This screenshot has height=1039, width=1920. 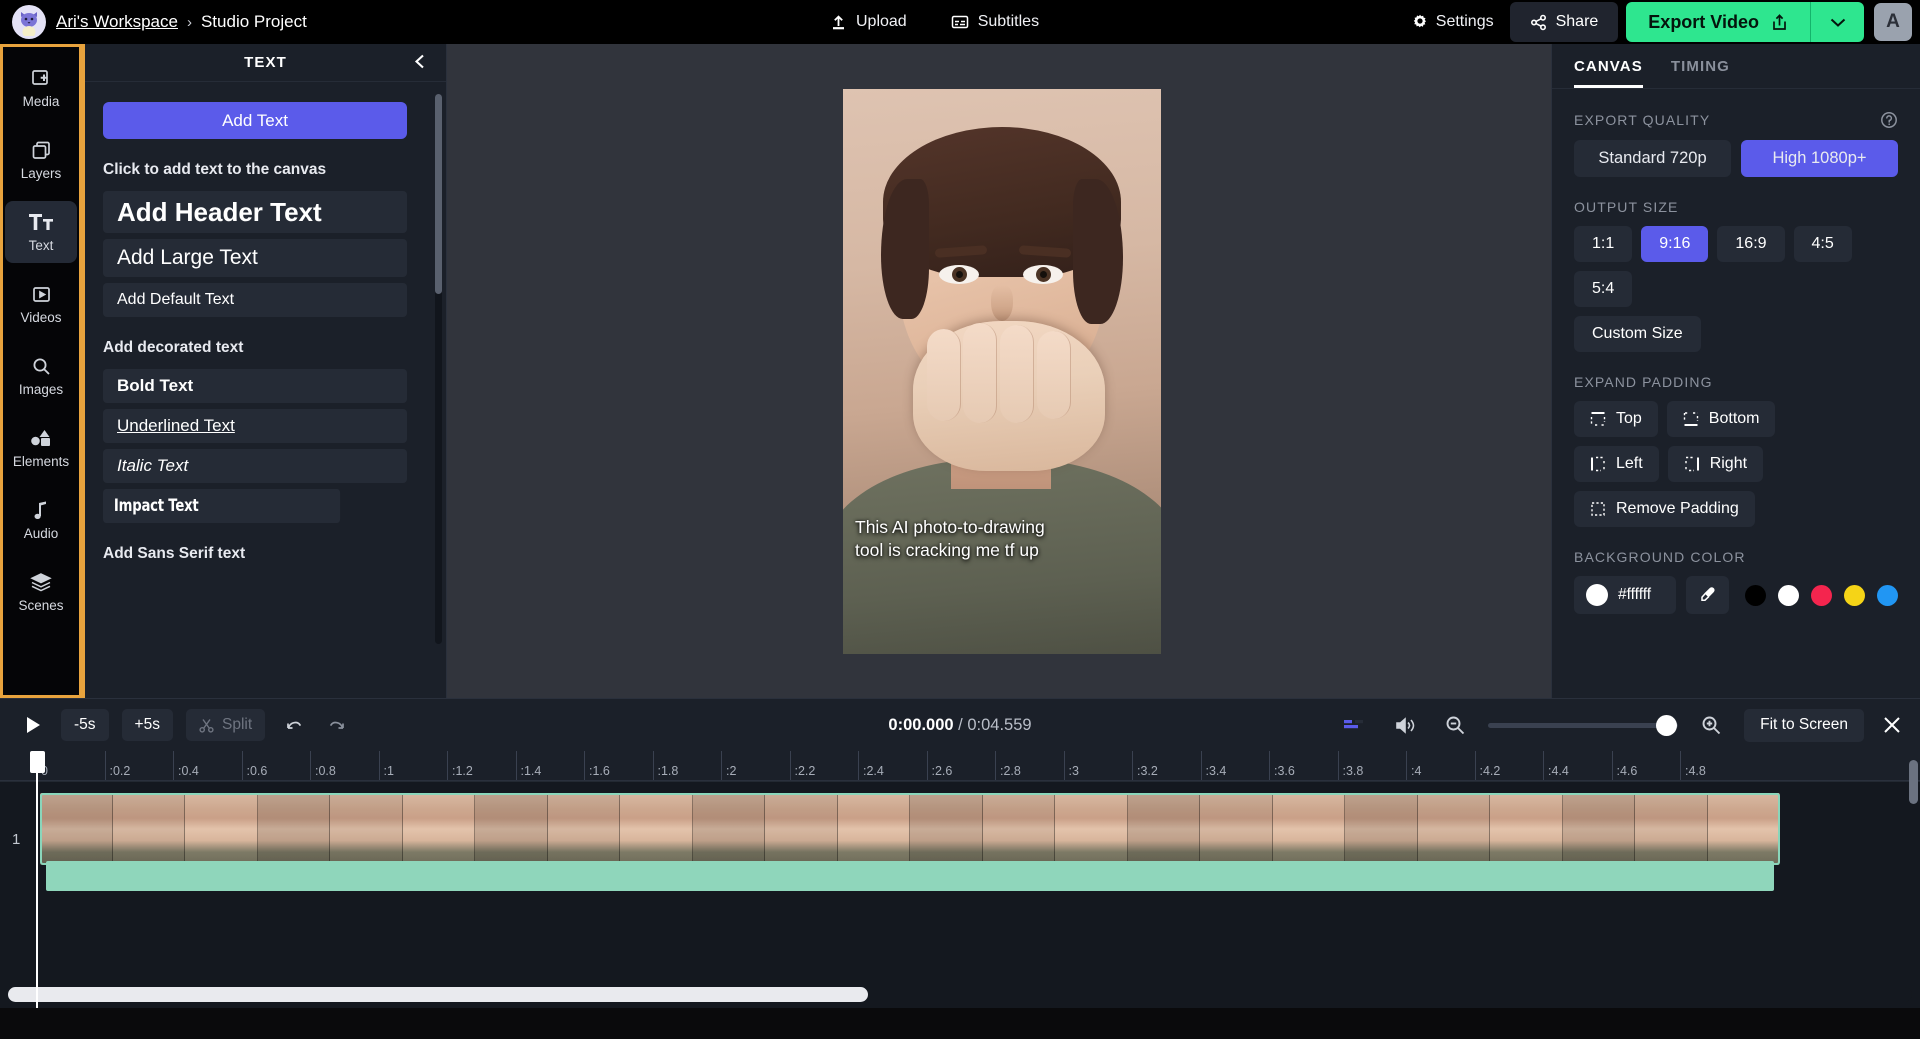 What do you see at coordinates (255, 300) in the screenshot?
I see `style-add-default-text: Add Default Text` at bounding box center [255, 300].